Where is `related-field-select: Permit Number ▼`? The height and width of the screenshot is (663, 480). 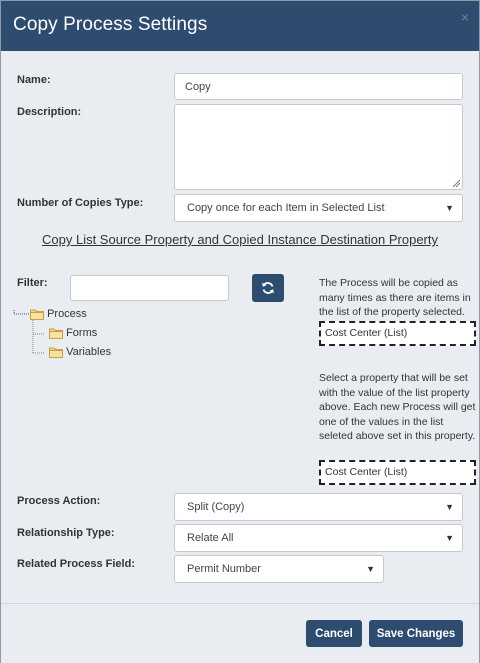
related-field-select: Permit Number ▼ is located at coordinates (279, 569).